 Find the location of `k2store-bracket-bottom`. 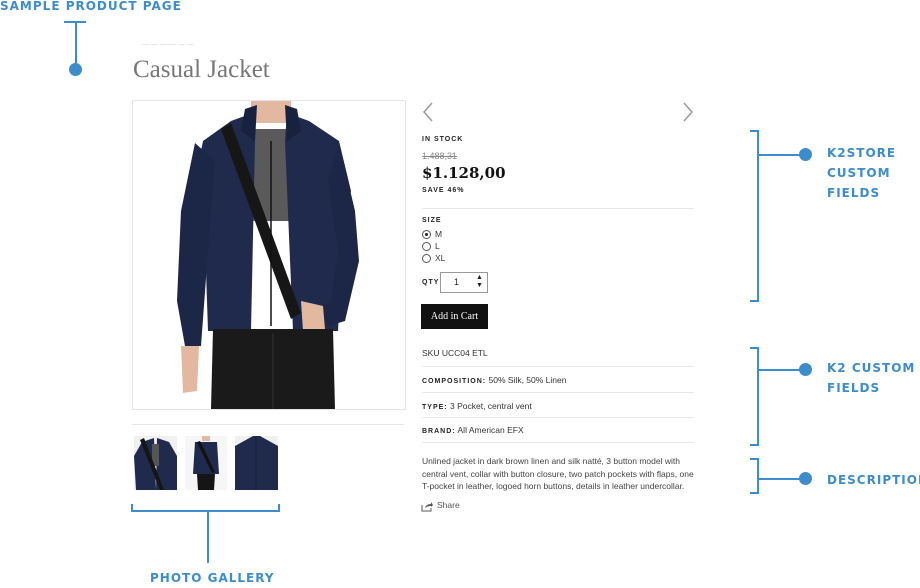

k2store-bracket-bottom is located at coordinates (754, 301).